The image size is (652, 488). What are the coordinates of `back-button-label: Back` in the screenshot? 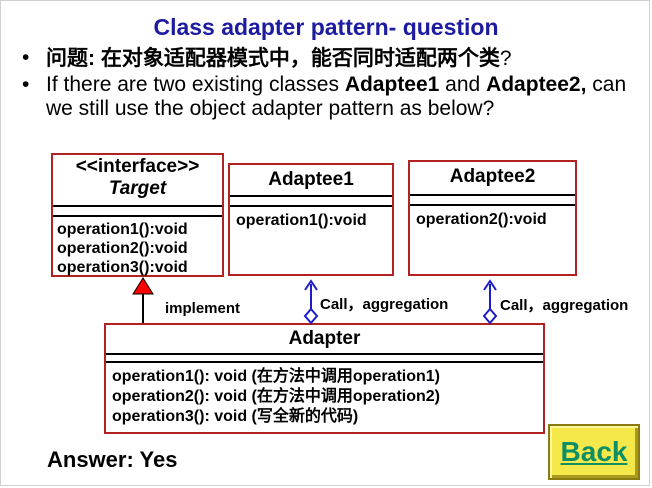 It's located at (594, 451).